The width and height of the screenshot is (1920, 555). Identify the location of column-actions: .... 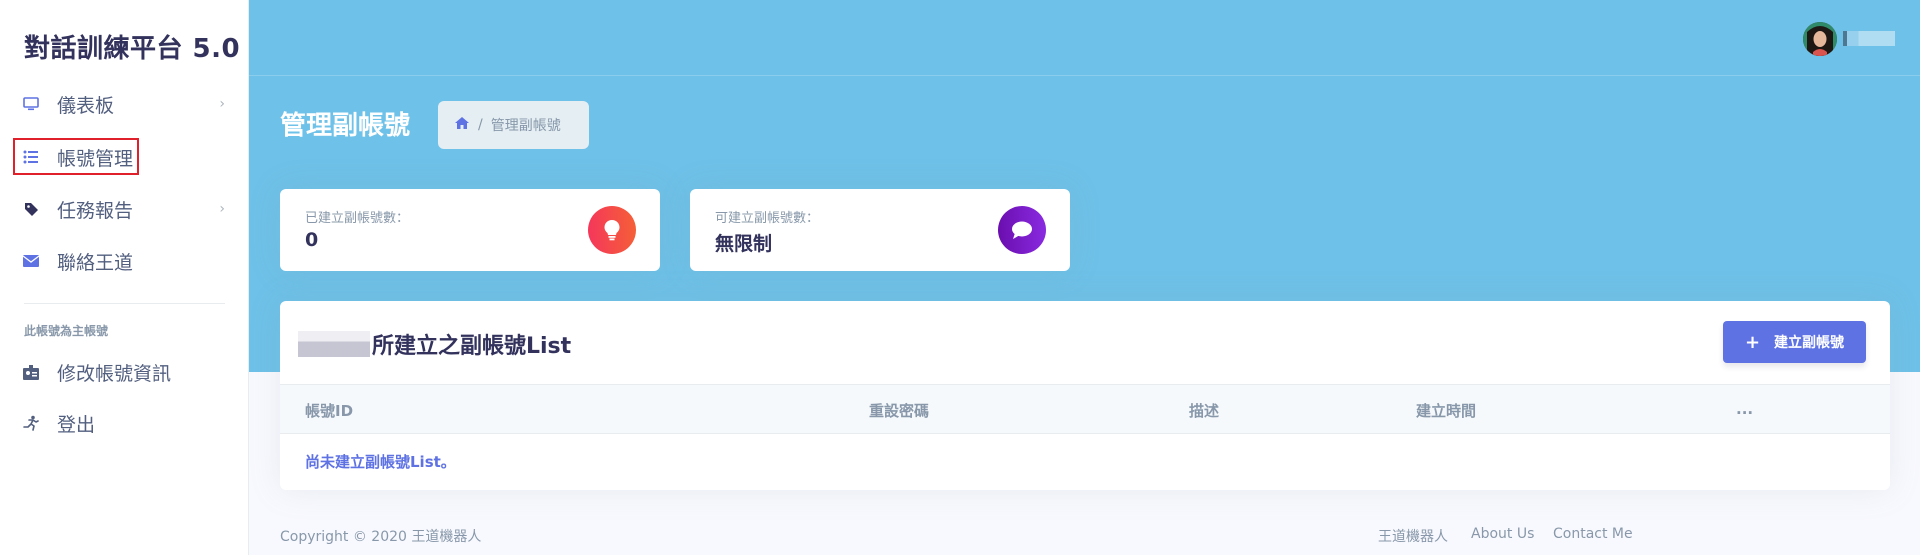
(1745, 409).